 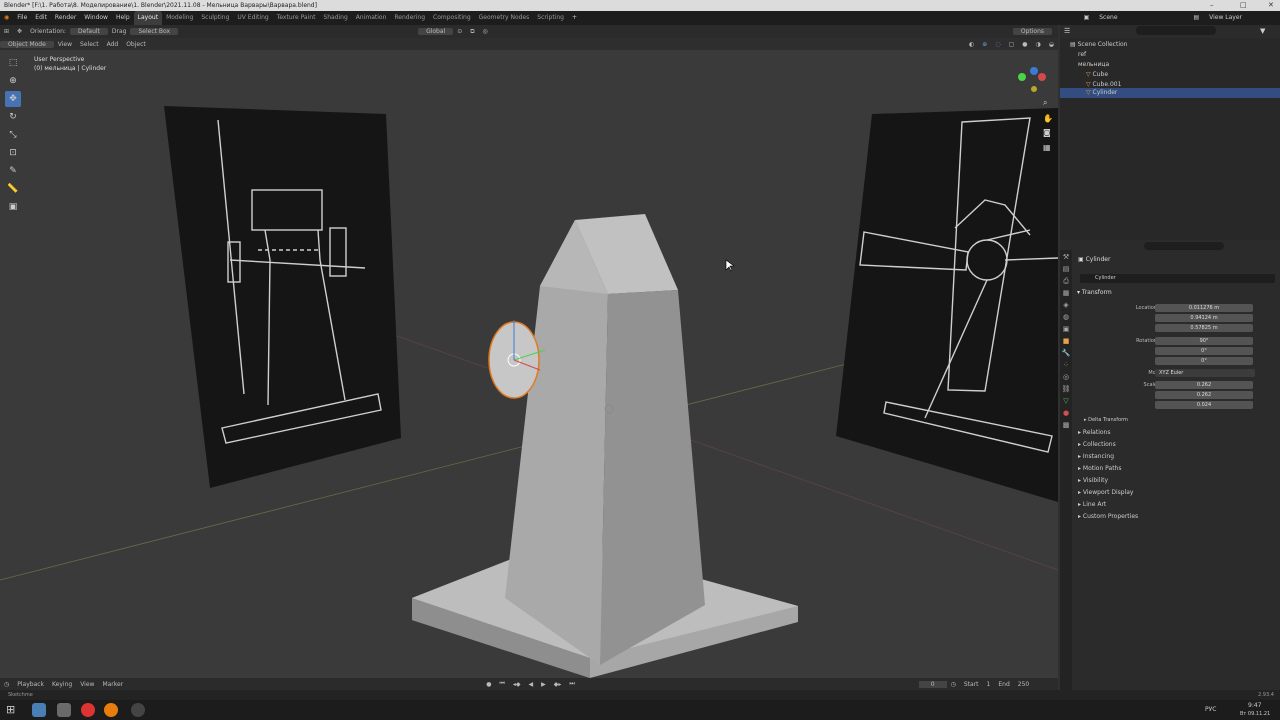 I want to click on render-tab-icon: ▤, so click(x=1066, y=269).